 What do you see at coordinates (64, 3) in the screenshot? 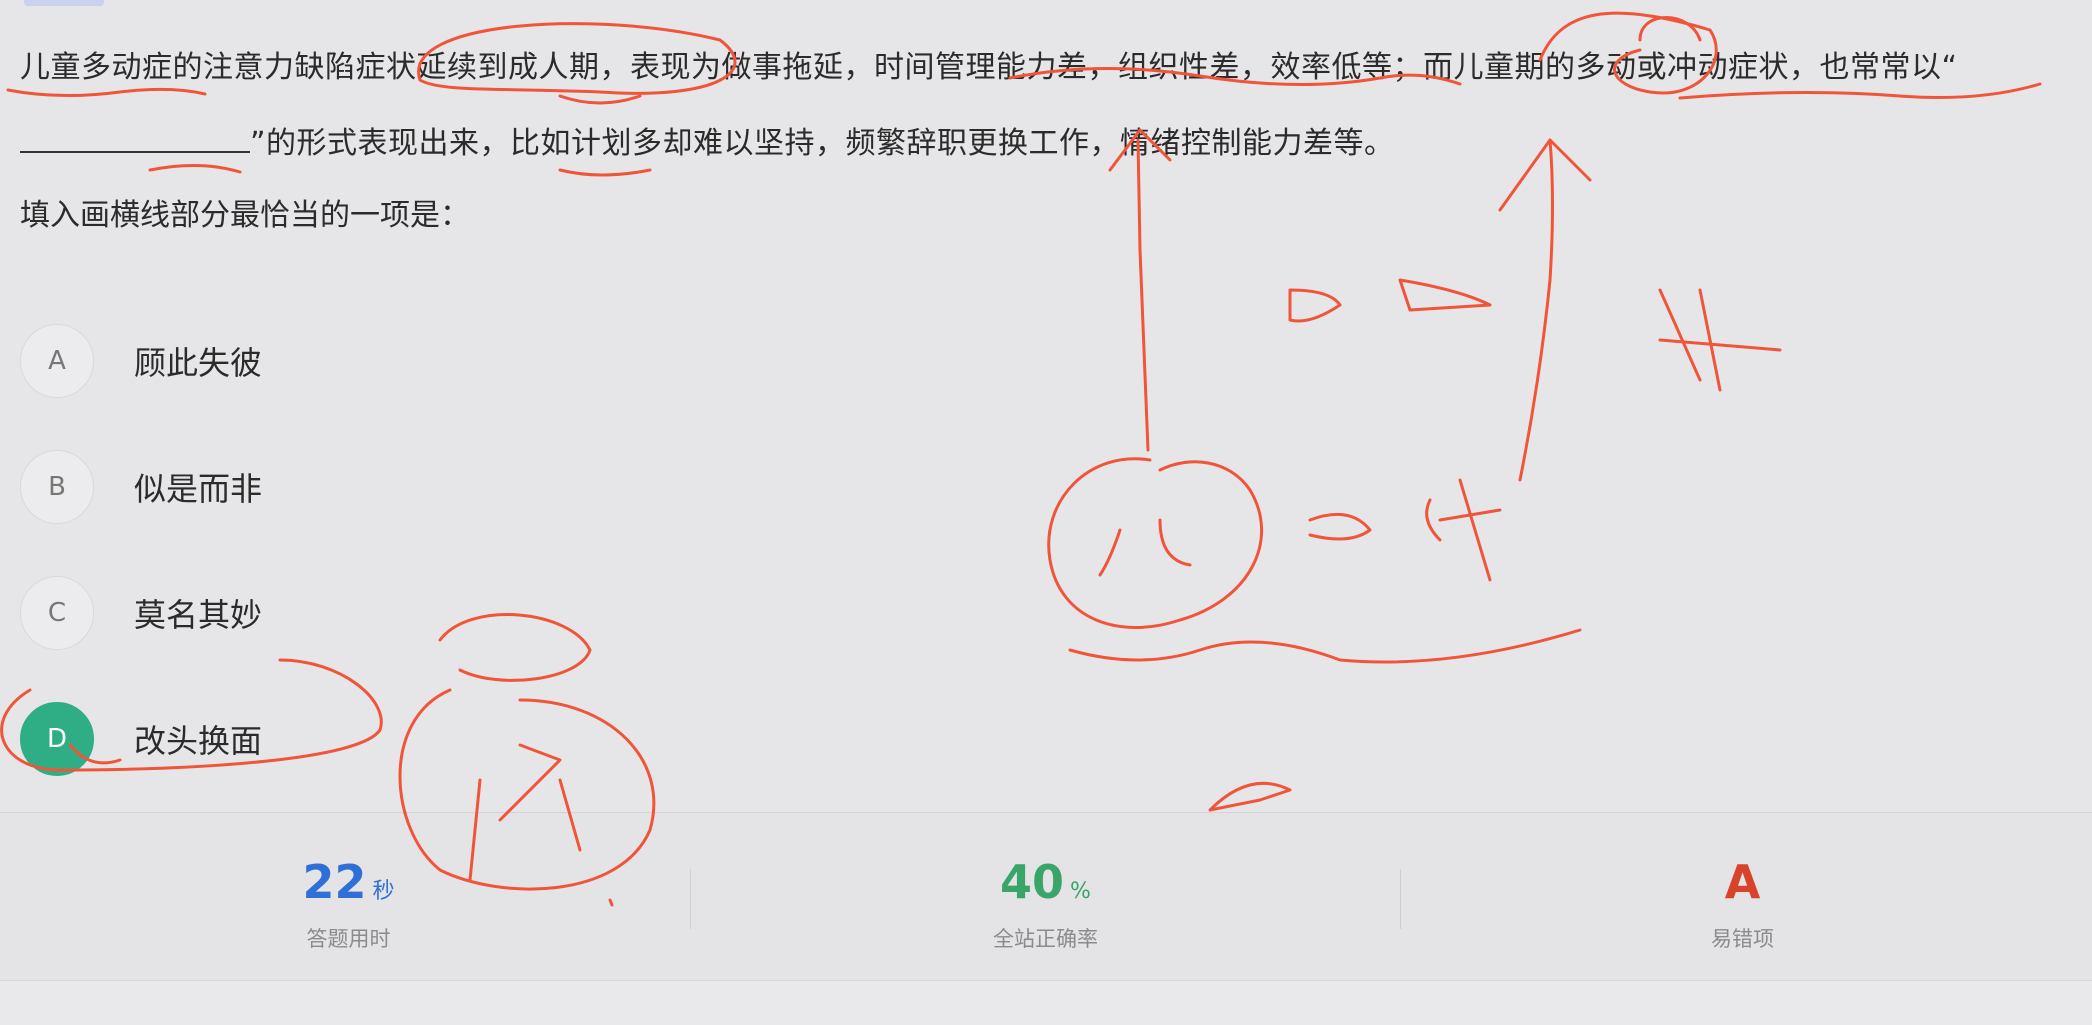
I see `question-type-tag` at bounding box center [64, 3].